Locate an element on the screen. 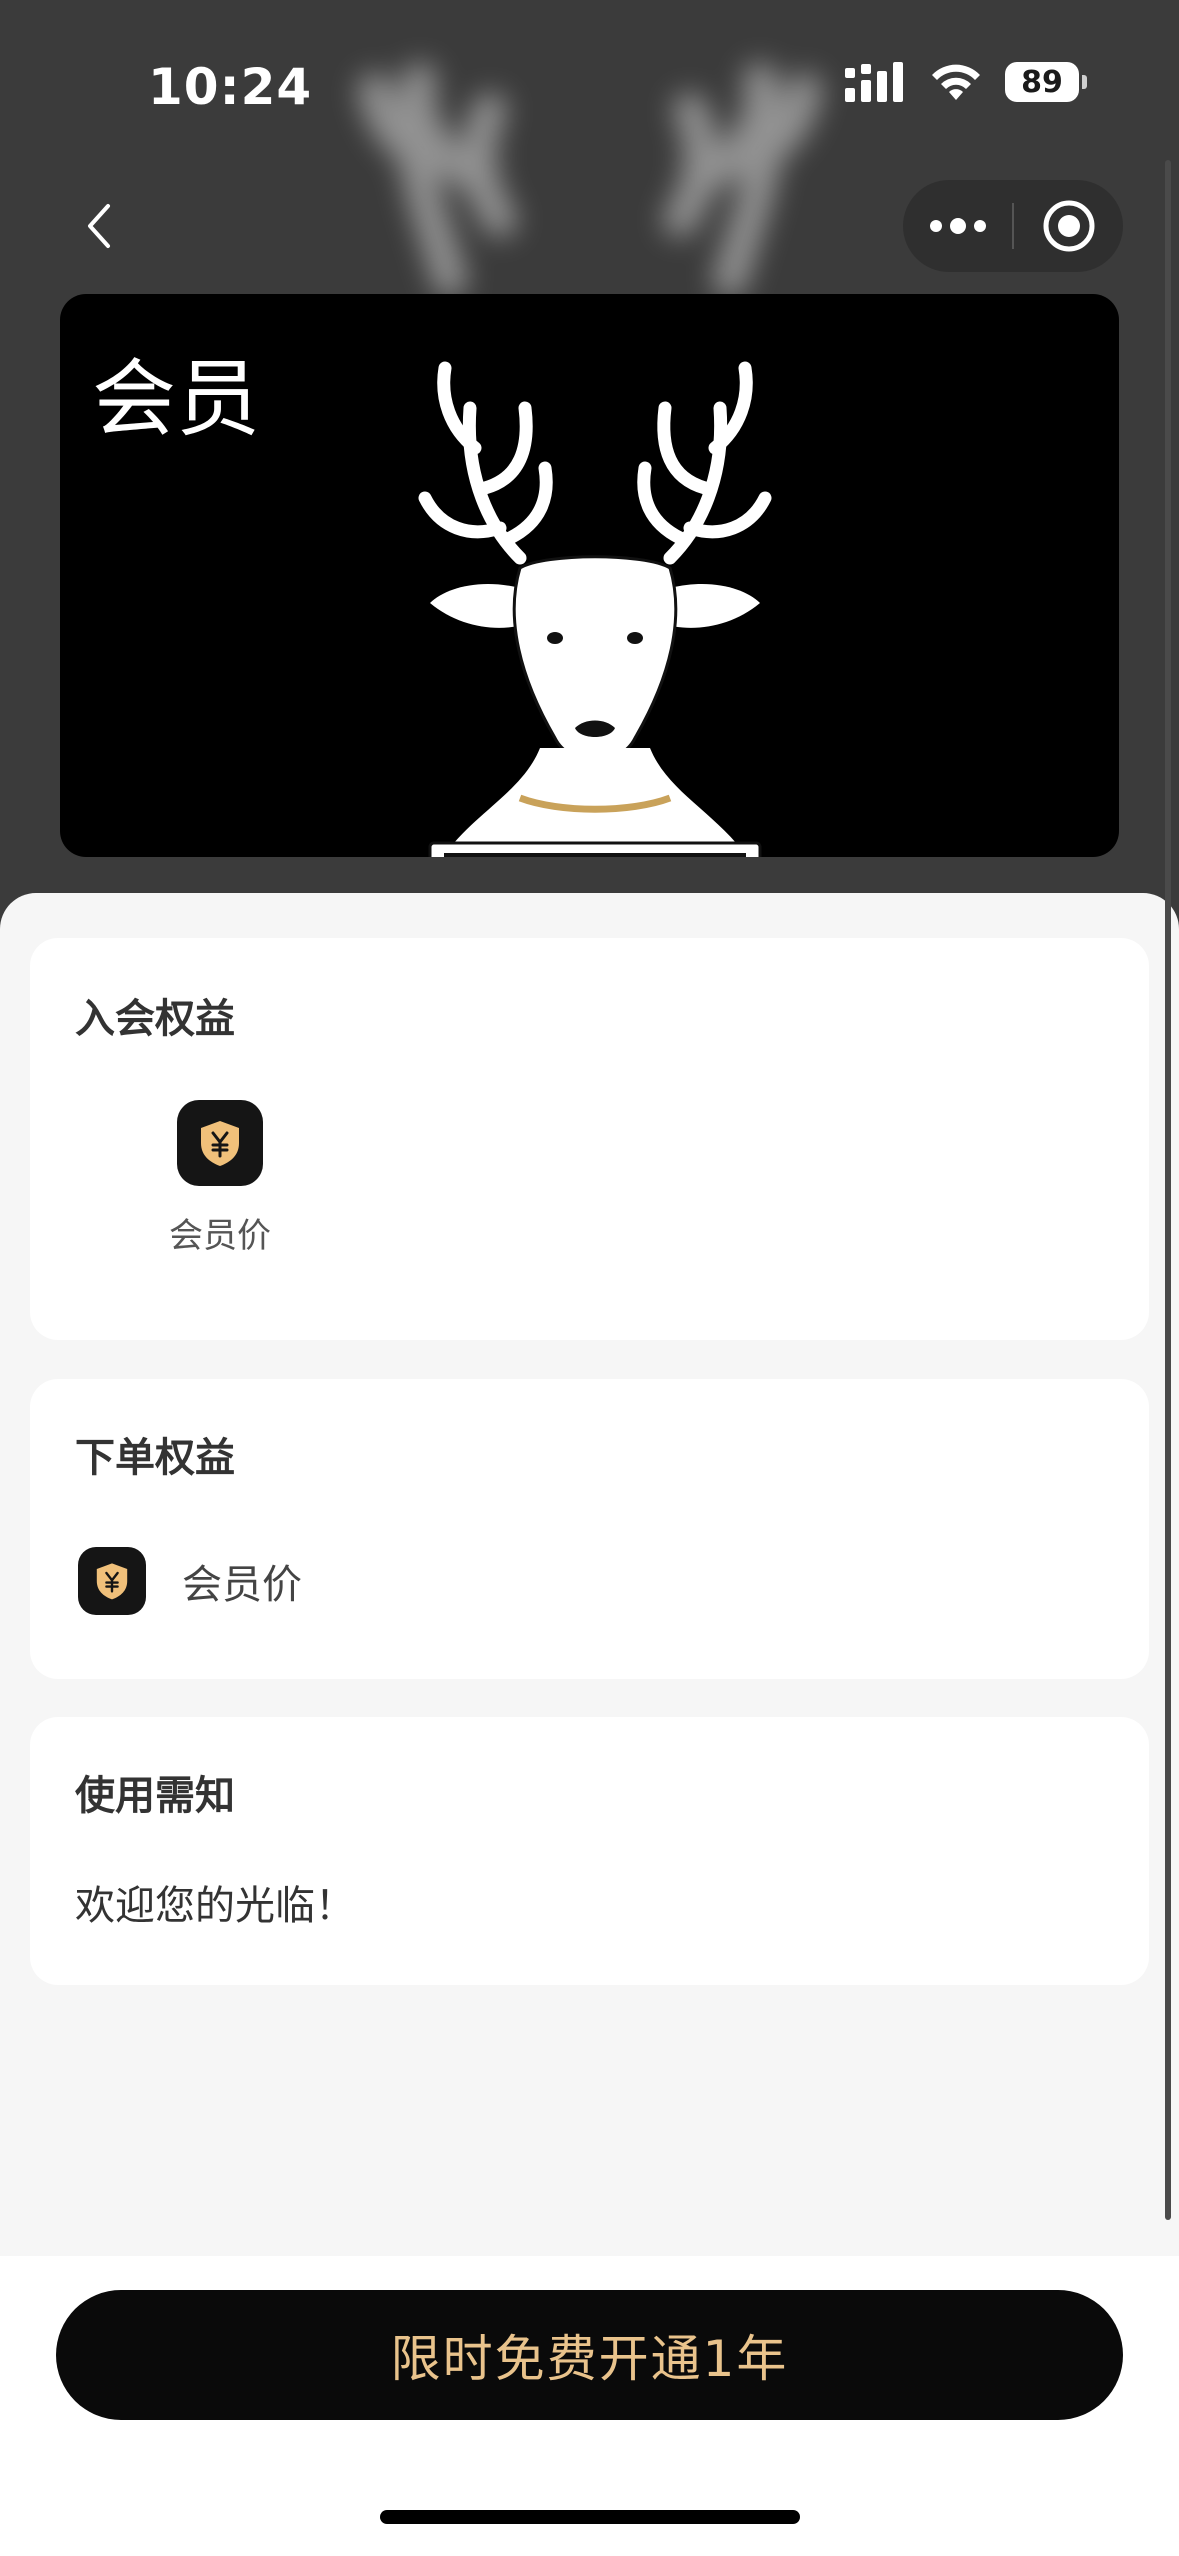  more-button is located at coordinates (957, 226).